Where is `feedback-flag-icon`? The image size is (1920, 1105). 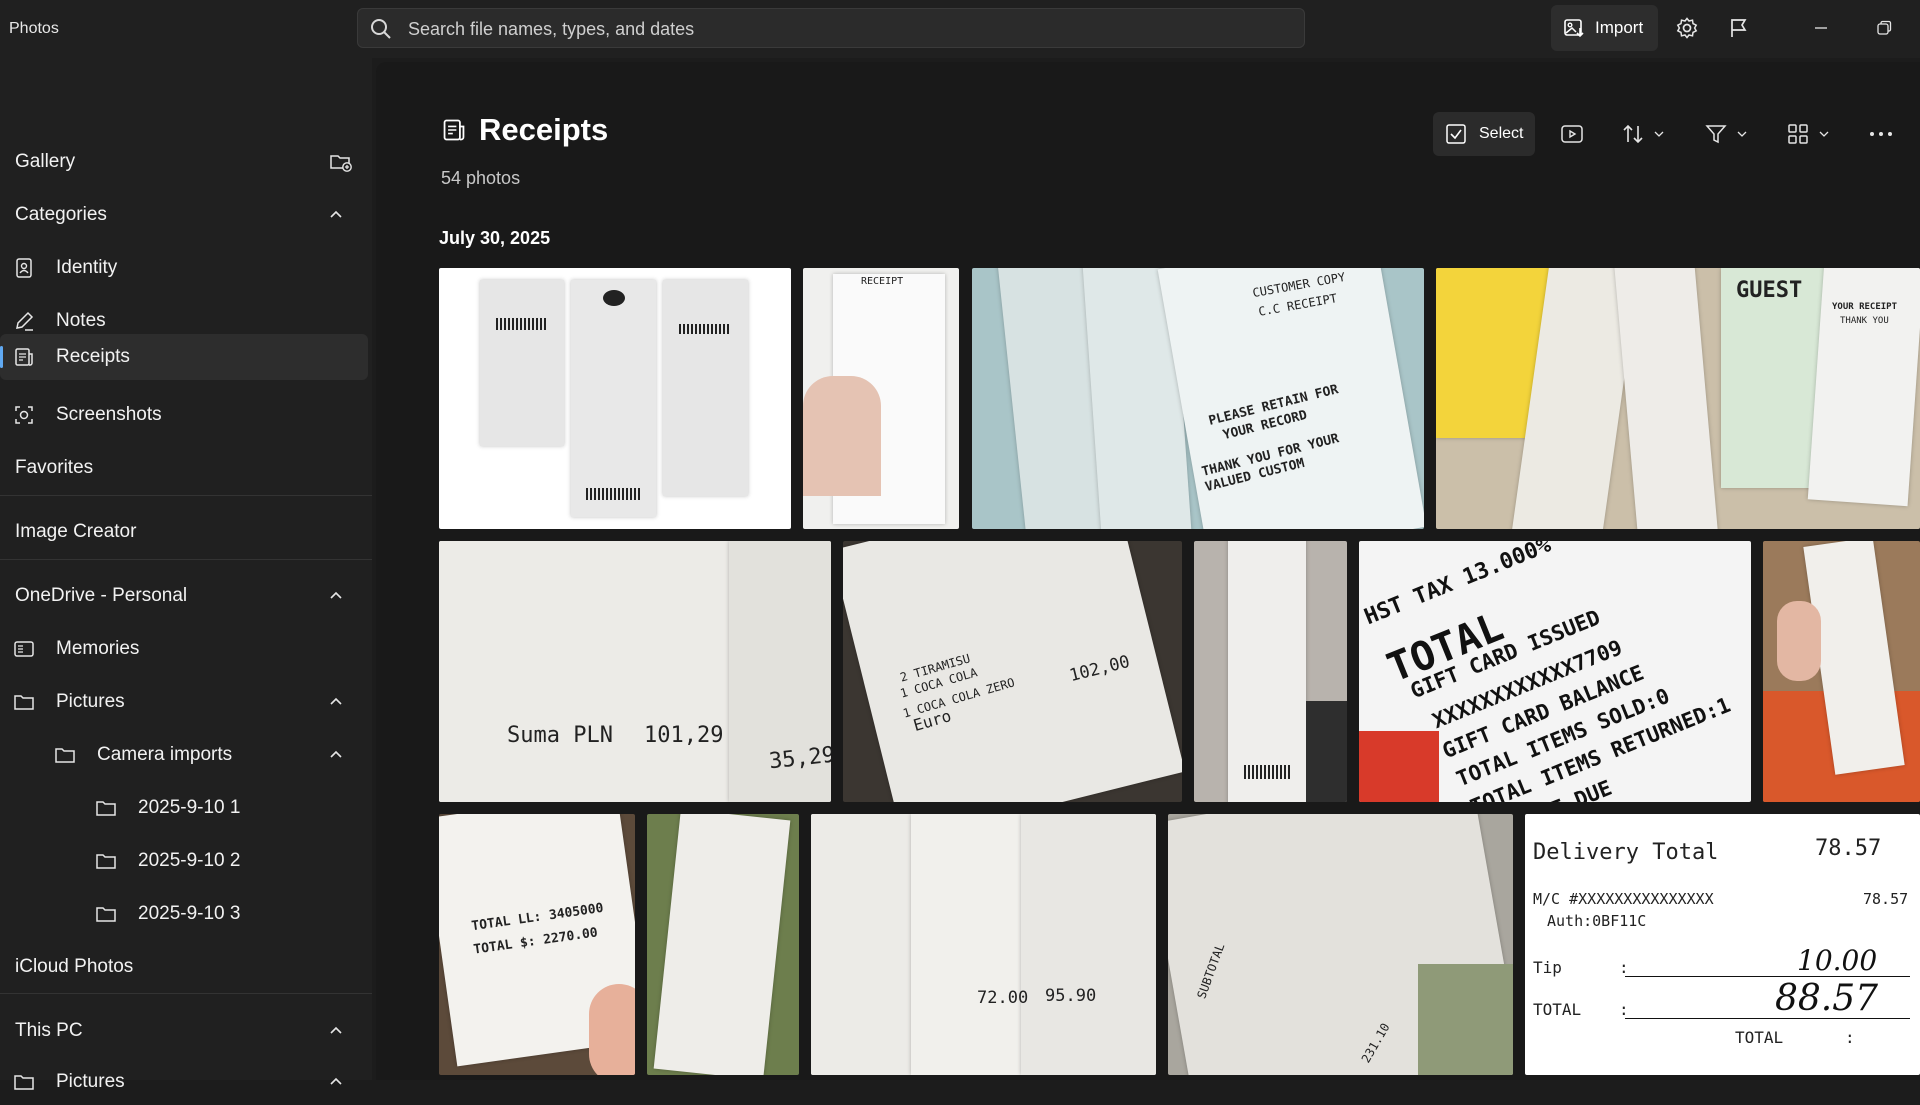
feedback-flag-icon is located at coordinates (1739, 28).